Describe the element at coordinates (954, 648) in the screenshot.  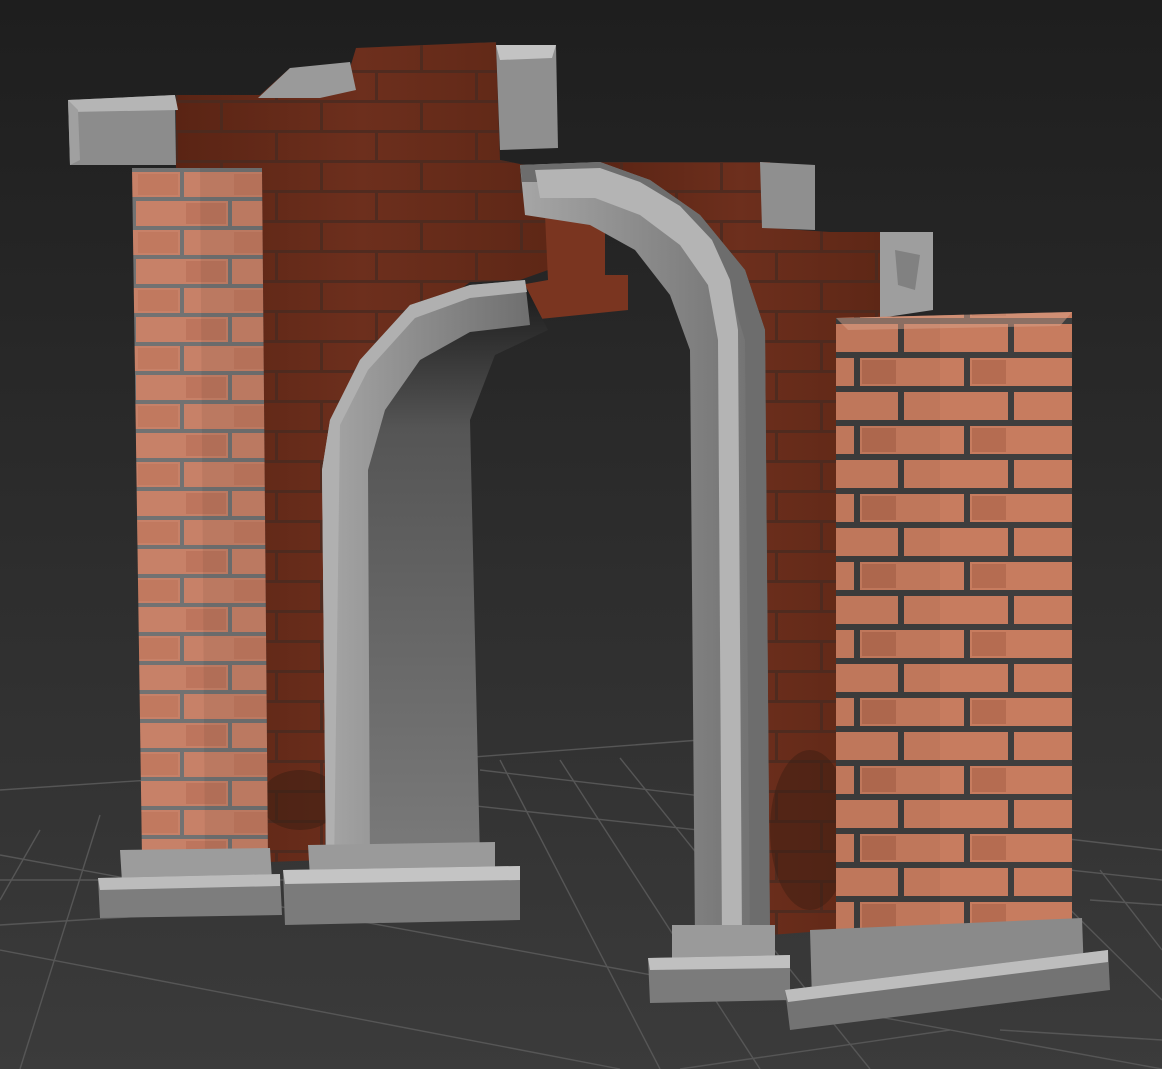
I see `right-brick-pillar` at that location.